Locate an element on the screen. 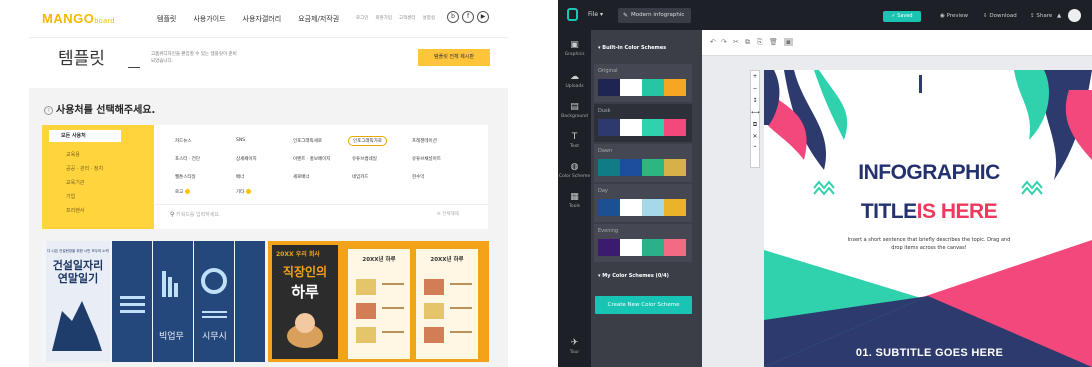  redo-icon: ↷ is located at coordinates (724, 42).